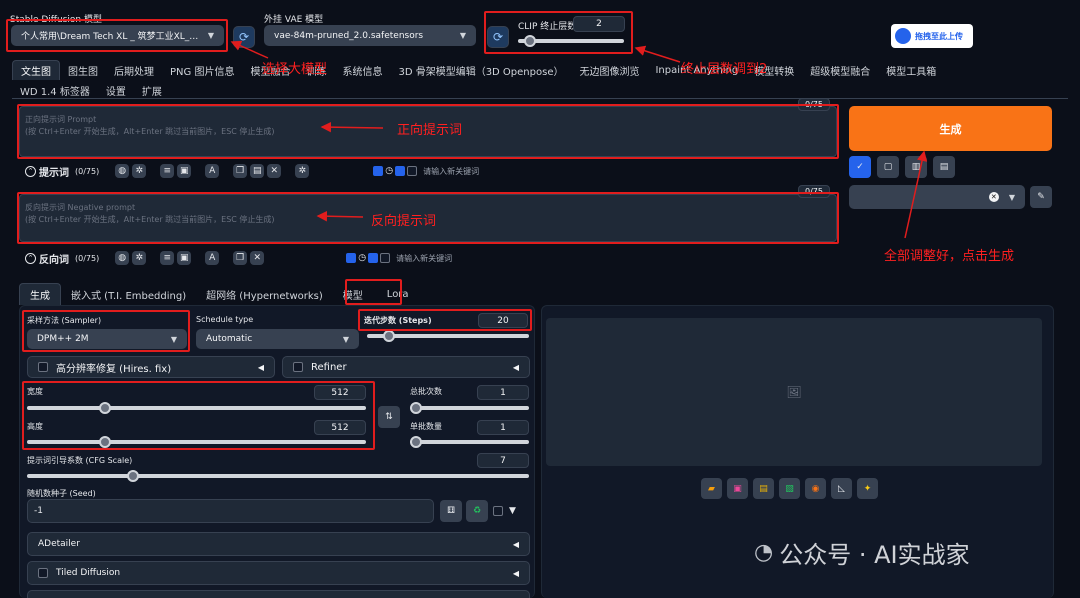  I want to click on wechat-icon: ◔, so click(764, 552).